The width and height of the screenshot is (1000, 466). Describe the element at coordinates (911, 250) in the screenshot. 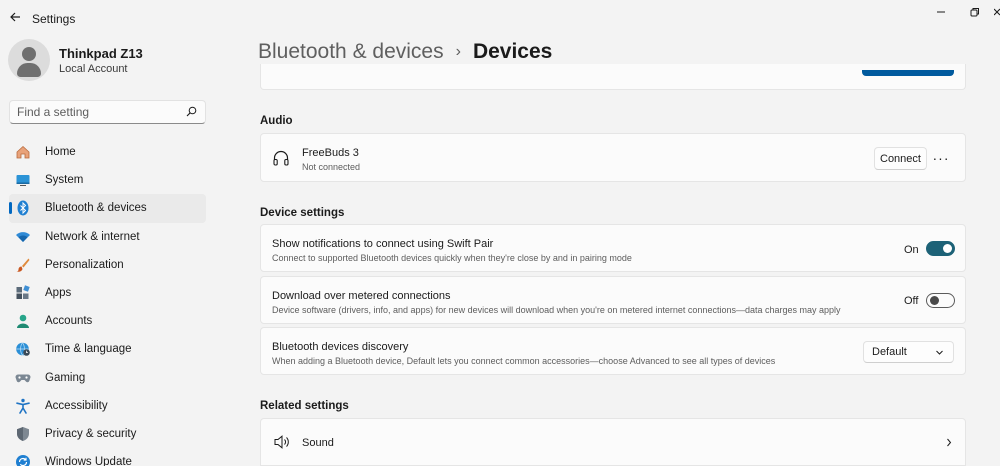

I see `swift-pair-state: On` at that location.